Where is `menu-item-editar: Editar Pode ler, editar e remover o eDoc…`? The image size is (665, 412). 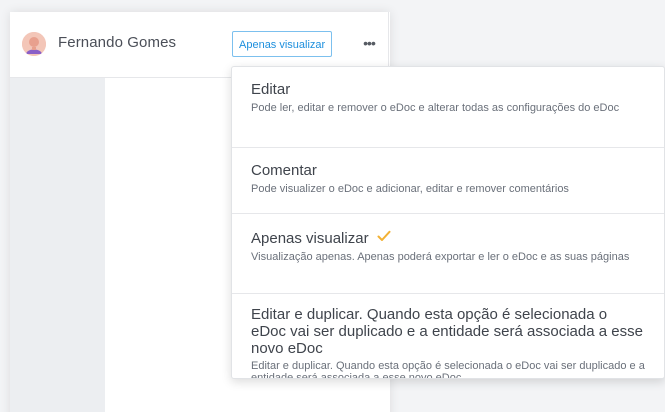
menu-item-editar: Editar Pode ler, editar e remover o eDoc… is located at coordinates (448, 114).